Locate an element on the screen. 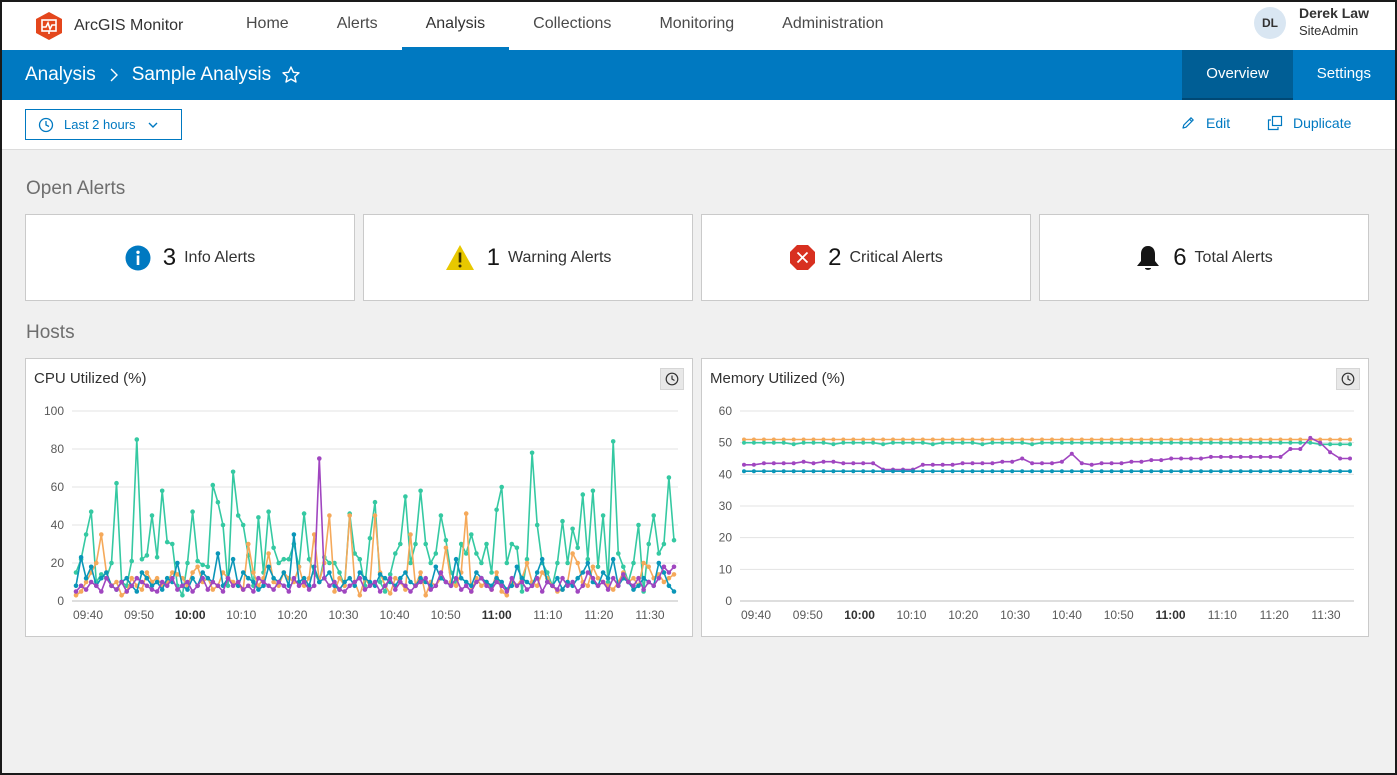 Image resolution: width=1397 pixels, height=775 pixels. chevron-right-icon is located at coordinates (114, 75).